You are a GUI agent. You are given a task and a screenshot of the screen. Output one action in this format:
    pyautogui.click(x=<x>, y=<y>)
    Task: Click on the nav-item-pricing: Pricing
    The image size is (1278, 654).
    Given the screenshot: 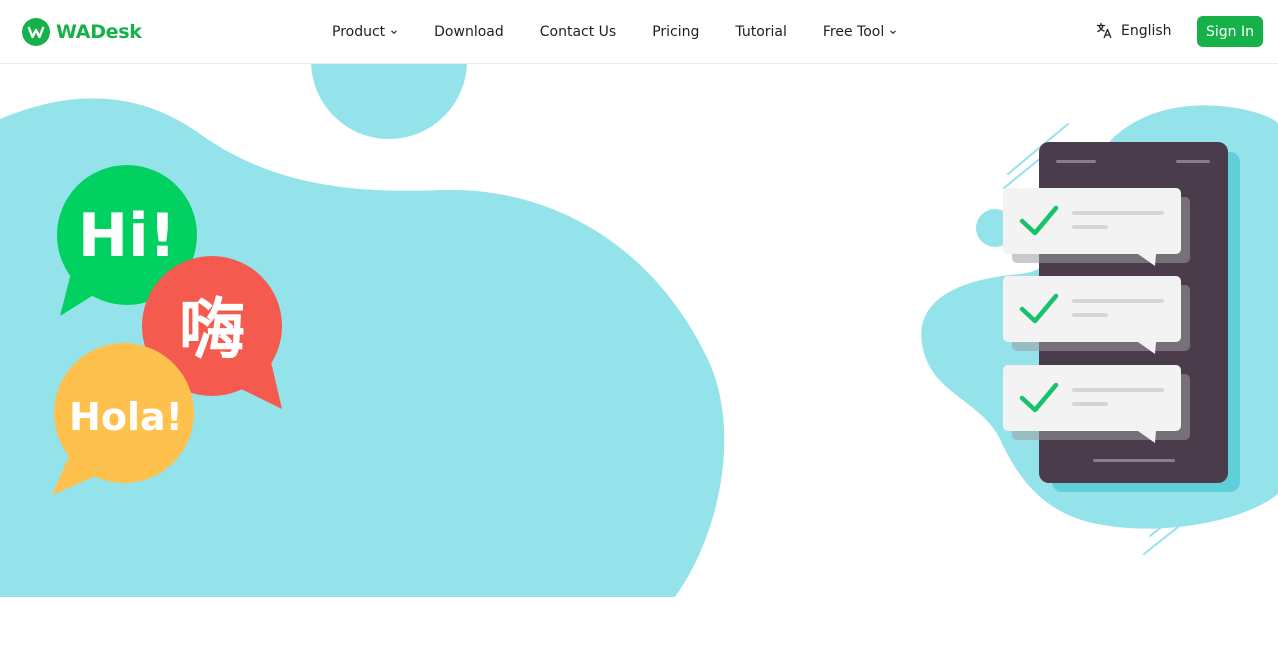 What is the action you would take?
    pyautogui.click(x=675, y=32)
    